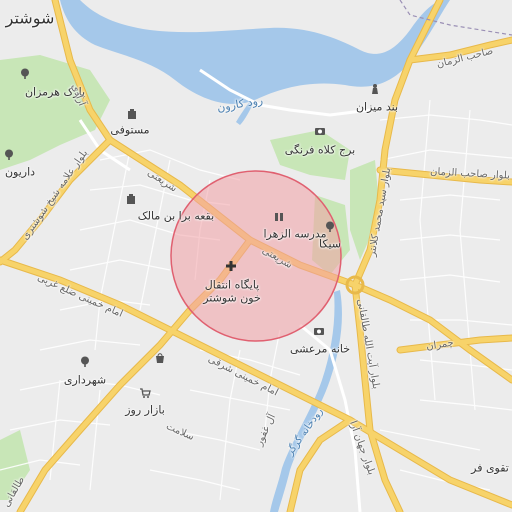 Image resolution: width=512 pixels, height=512 pixels. Describe the element at coordinates (279, 219) in the screenshot. I see `school-icon` at that location.